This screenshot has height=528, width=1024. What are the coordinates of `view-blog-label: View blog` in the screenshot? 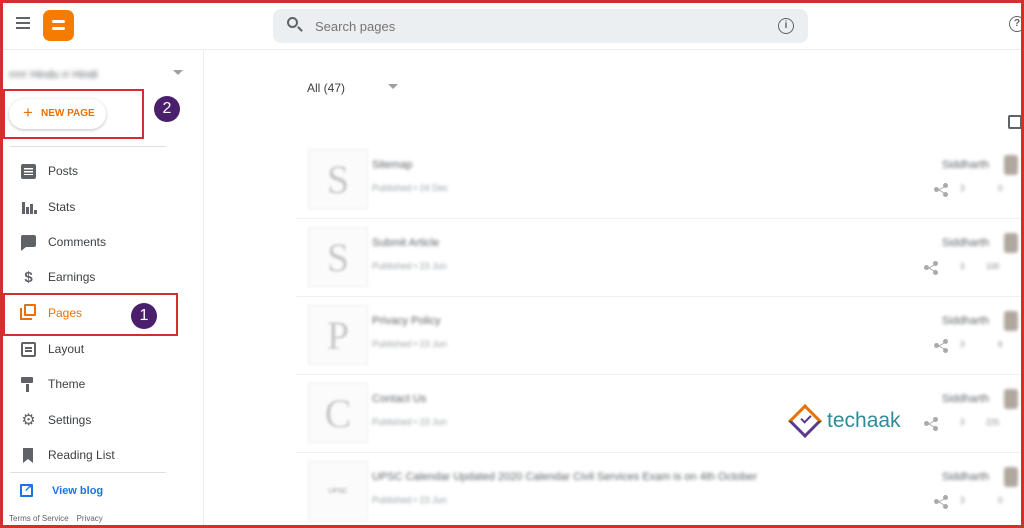 It's located at (78, 491).